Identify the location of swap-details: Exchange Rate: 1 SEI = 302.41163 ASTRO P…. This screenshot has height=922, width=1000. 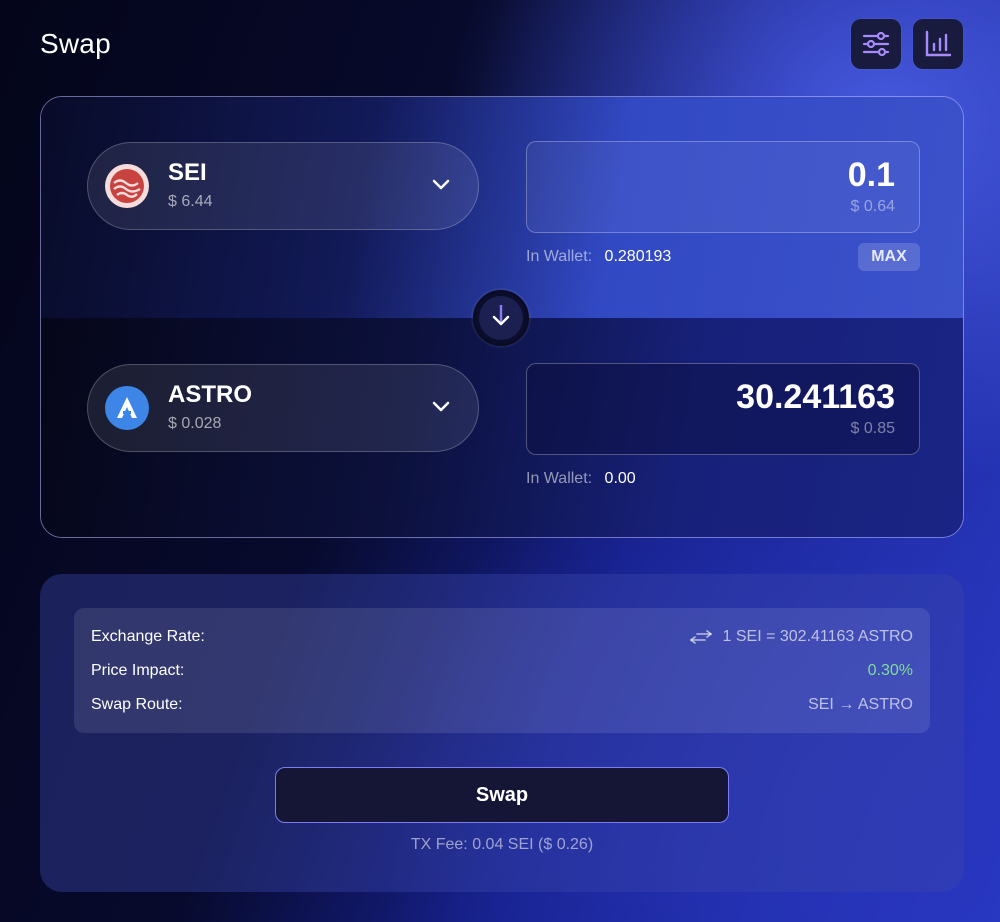
(502, 670).